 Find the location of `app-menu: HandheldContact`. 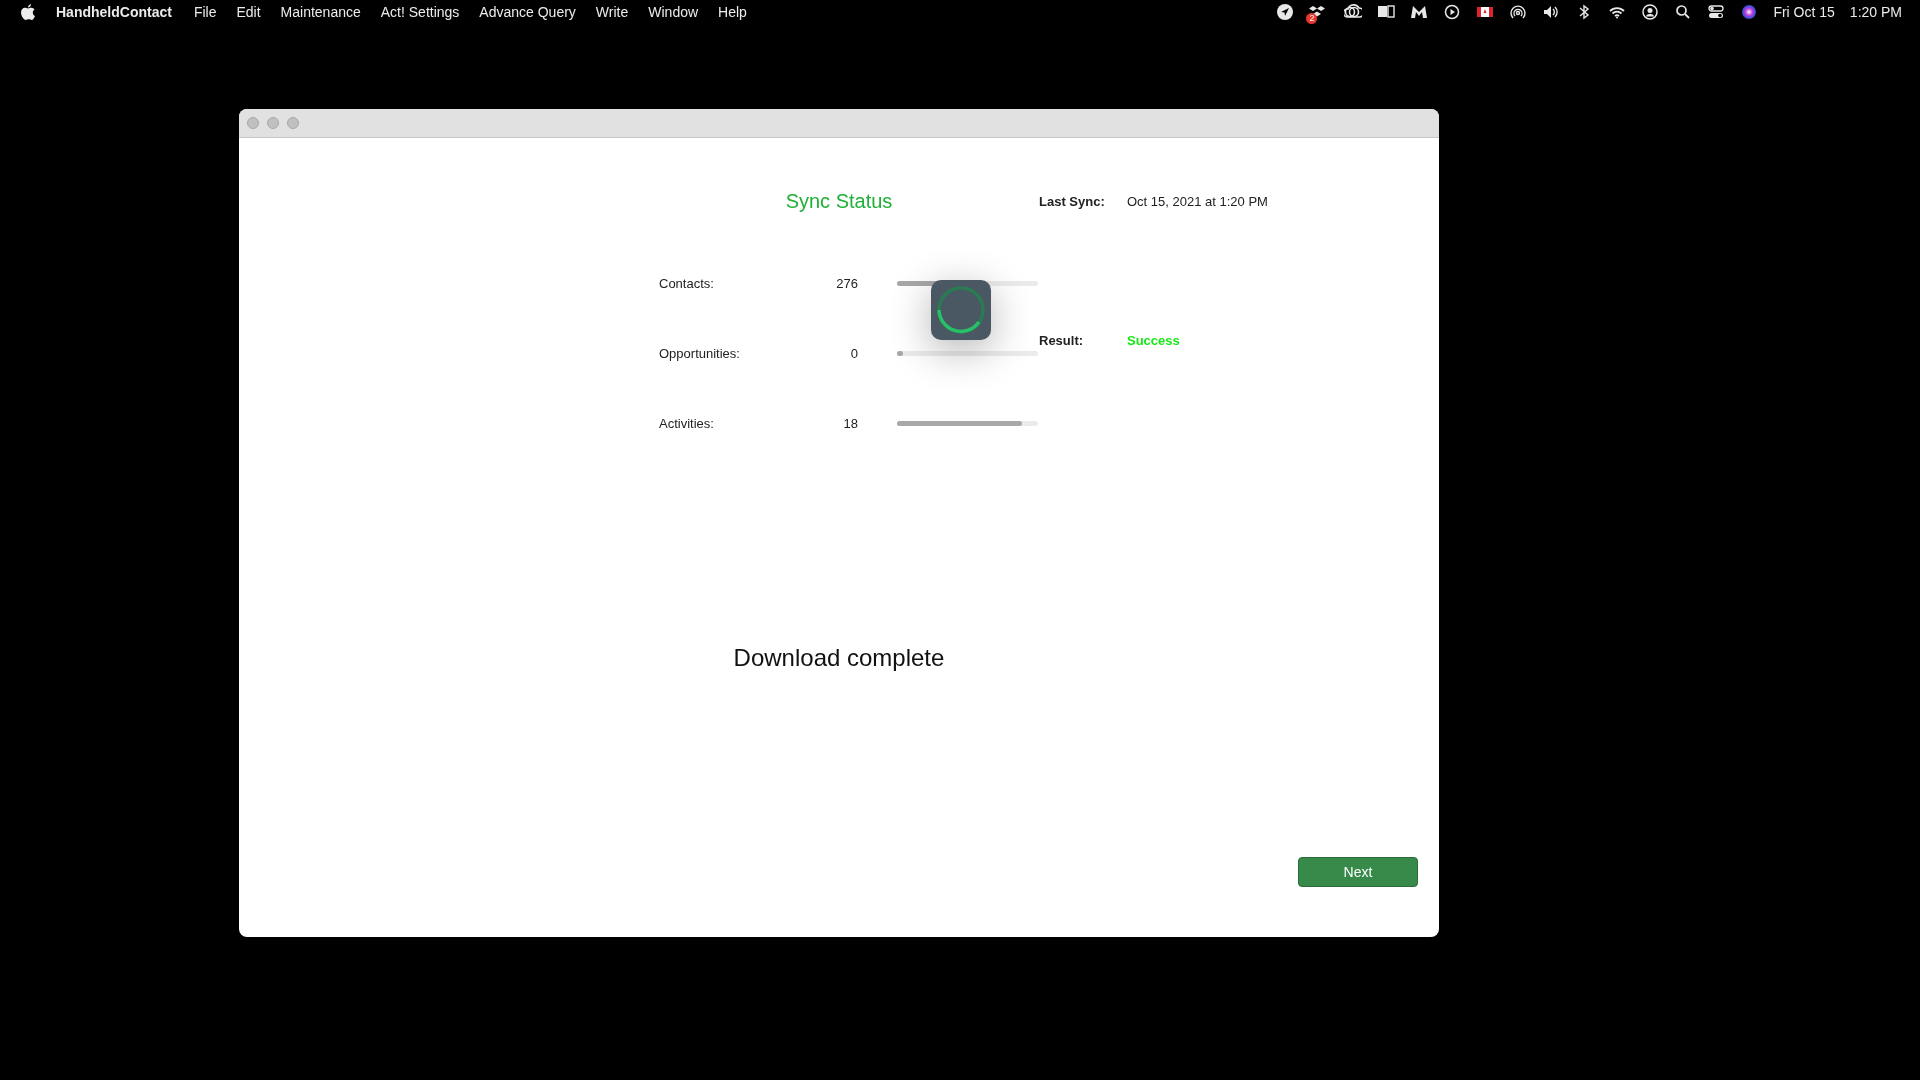

app-menu: HandheldContact is located at coordinates (114, 12).